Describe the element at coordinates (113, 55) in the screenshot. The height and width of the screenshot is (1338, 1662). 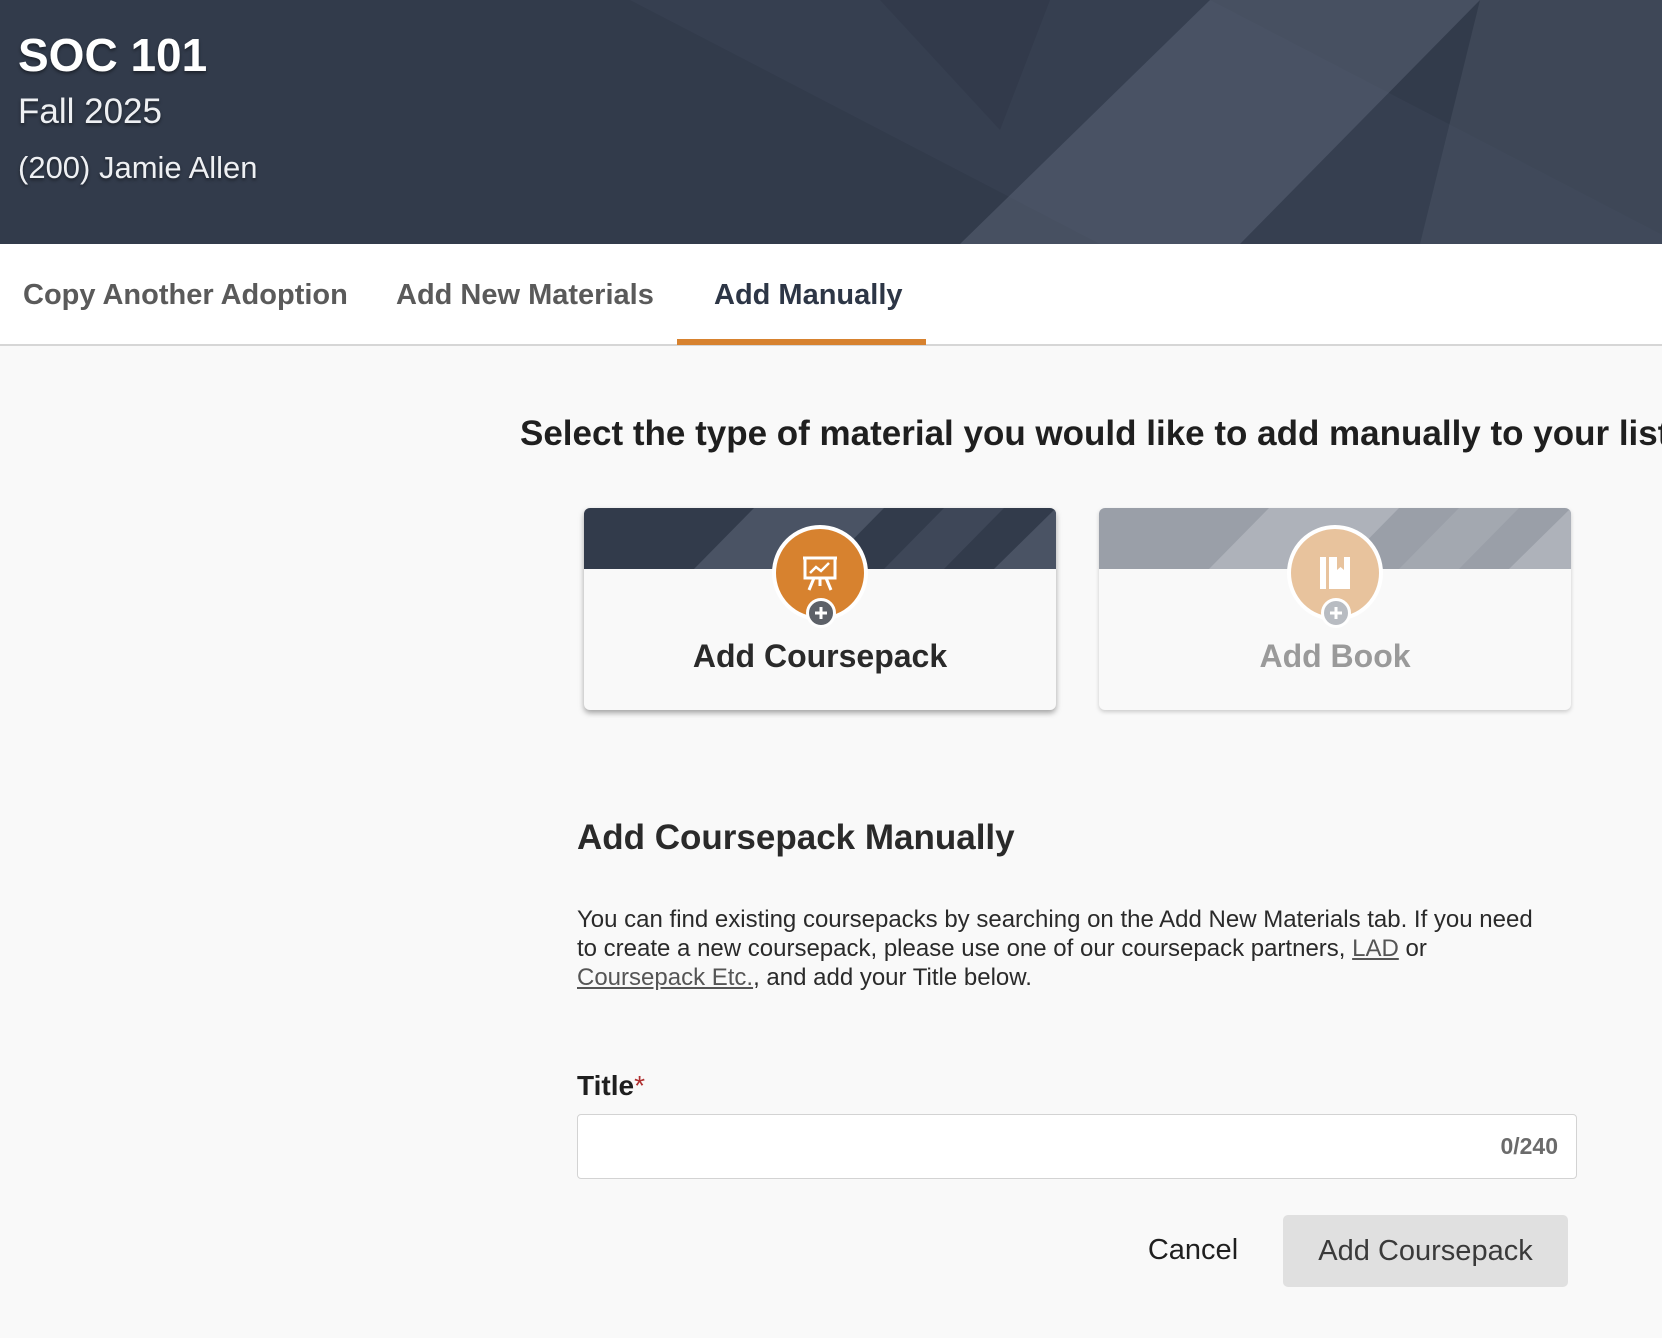
I see `course-code: SOC 101` at that location.